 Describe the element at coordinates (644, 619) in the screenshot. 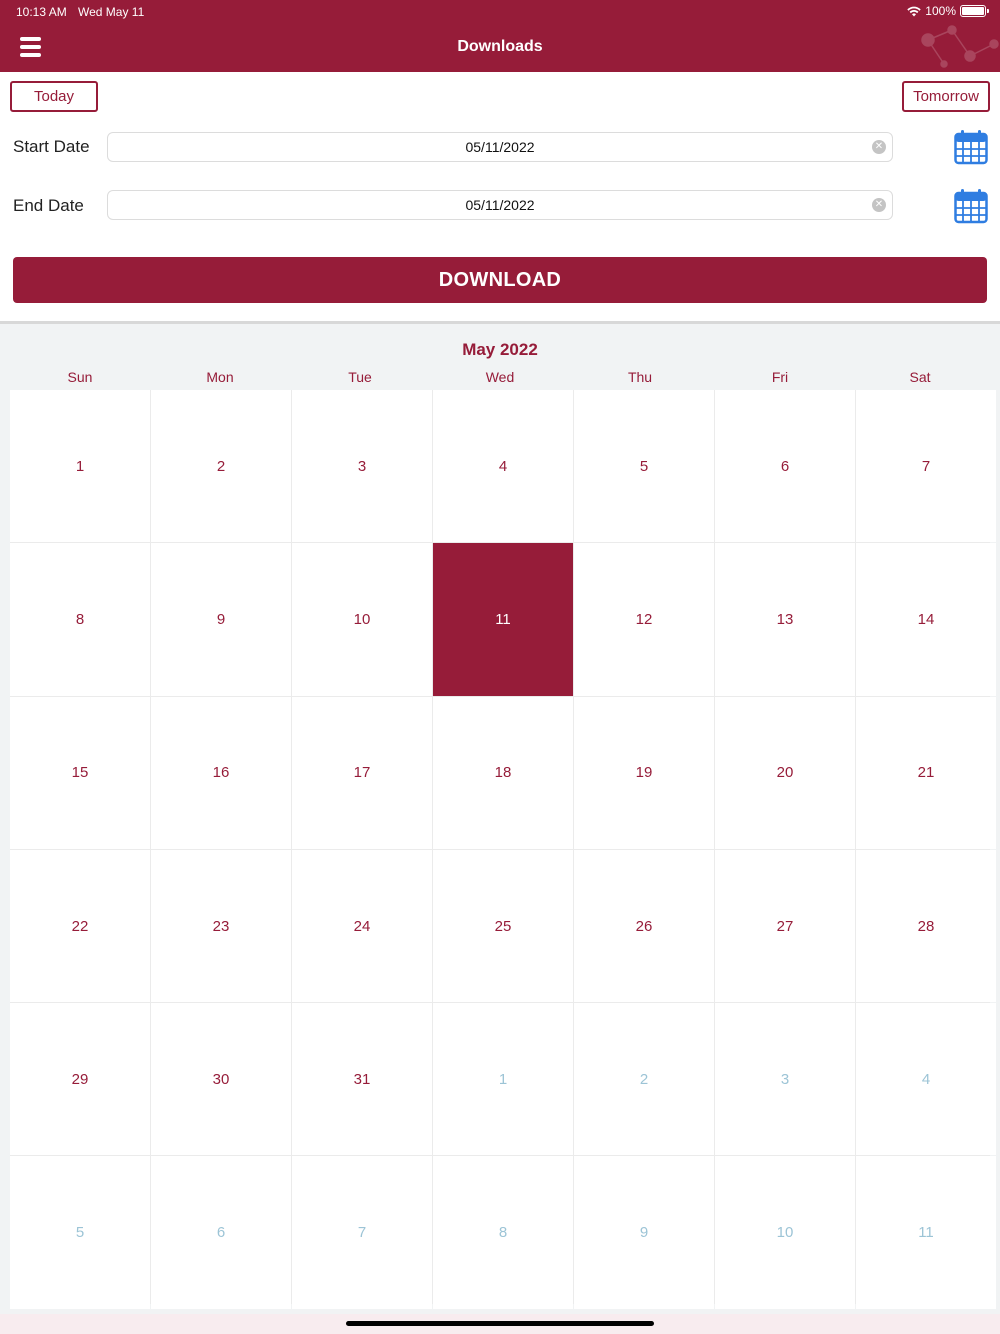

I see `calendar-day: 12` at that location.